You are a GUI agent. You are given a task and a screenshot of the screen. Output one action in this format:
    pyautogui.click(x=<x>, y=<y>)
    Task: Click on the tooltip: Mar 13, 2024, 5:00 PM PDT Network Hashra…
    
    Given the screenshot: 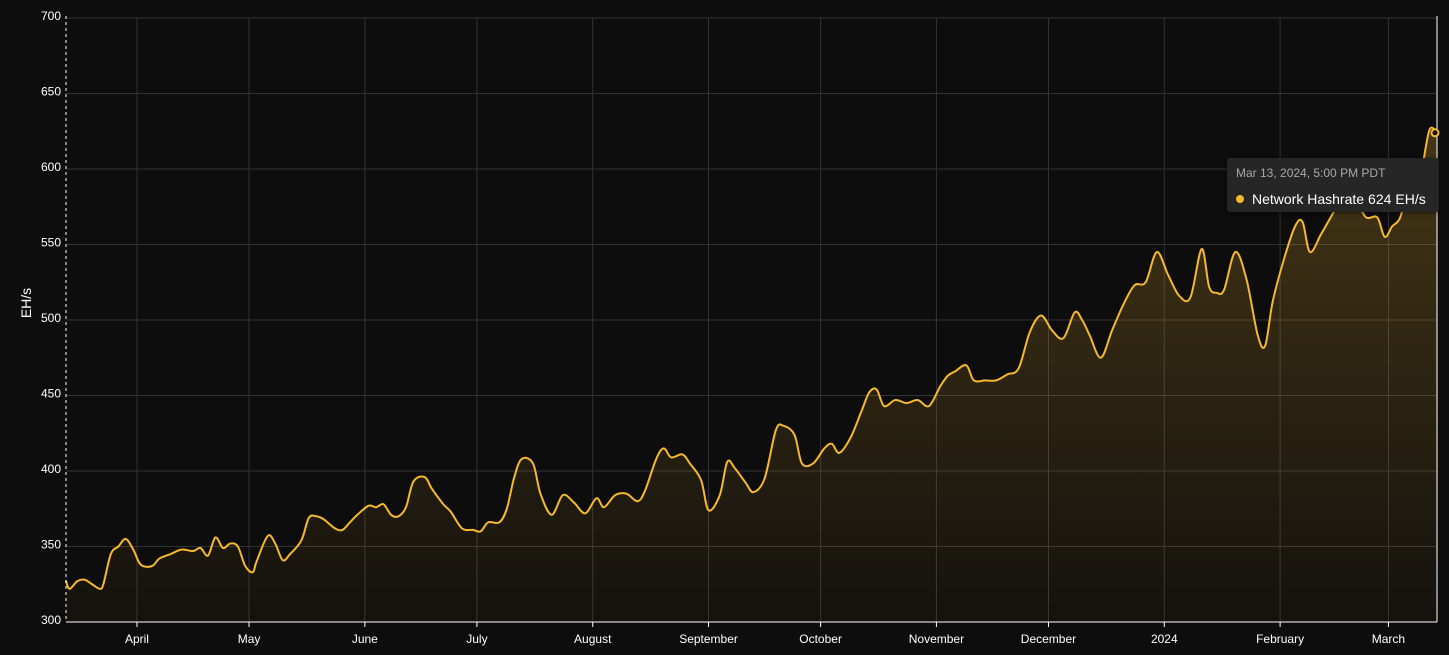 What is the action you would take?
    pyautogui.click(x=1333, y=185)
    